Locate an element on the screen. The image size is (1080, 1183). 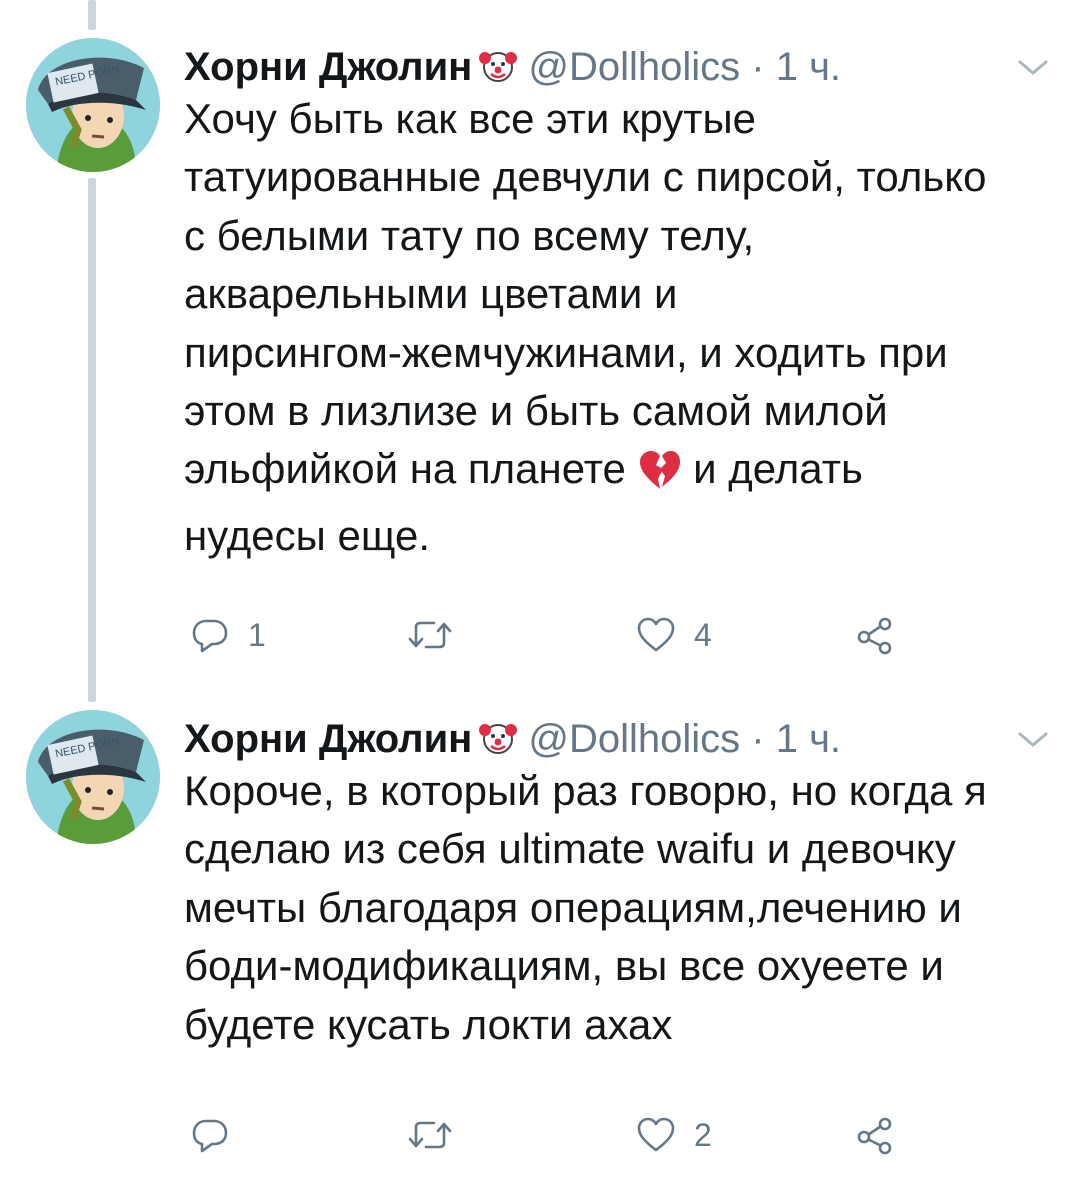
text-line: татуированные девчули с пирсой, только is located at coordinates (585, 177).